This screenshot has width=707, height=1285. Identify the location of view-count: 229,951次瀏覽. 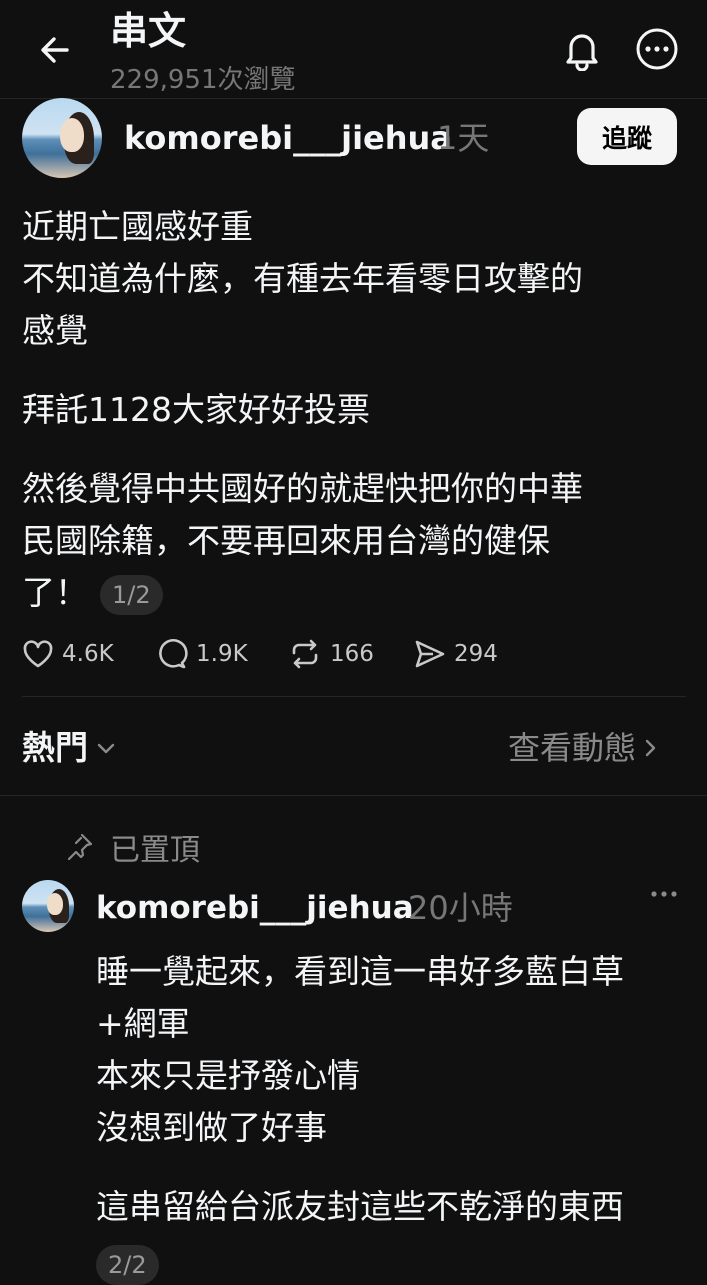
(203, 80).